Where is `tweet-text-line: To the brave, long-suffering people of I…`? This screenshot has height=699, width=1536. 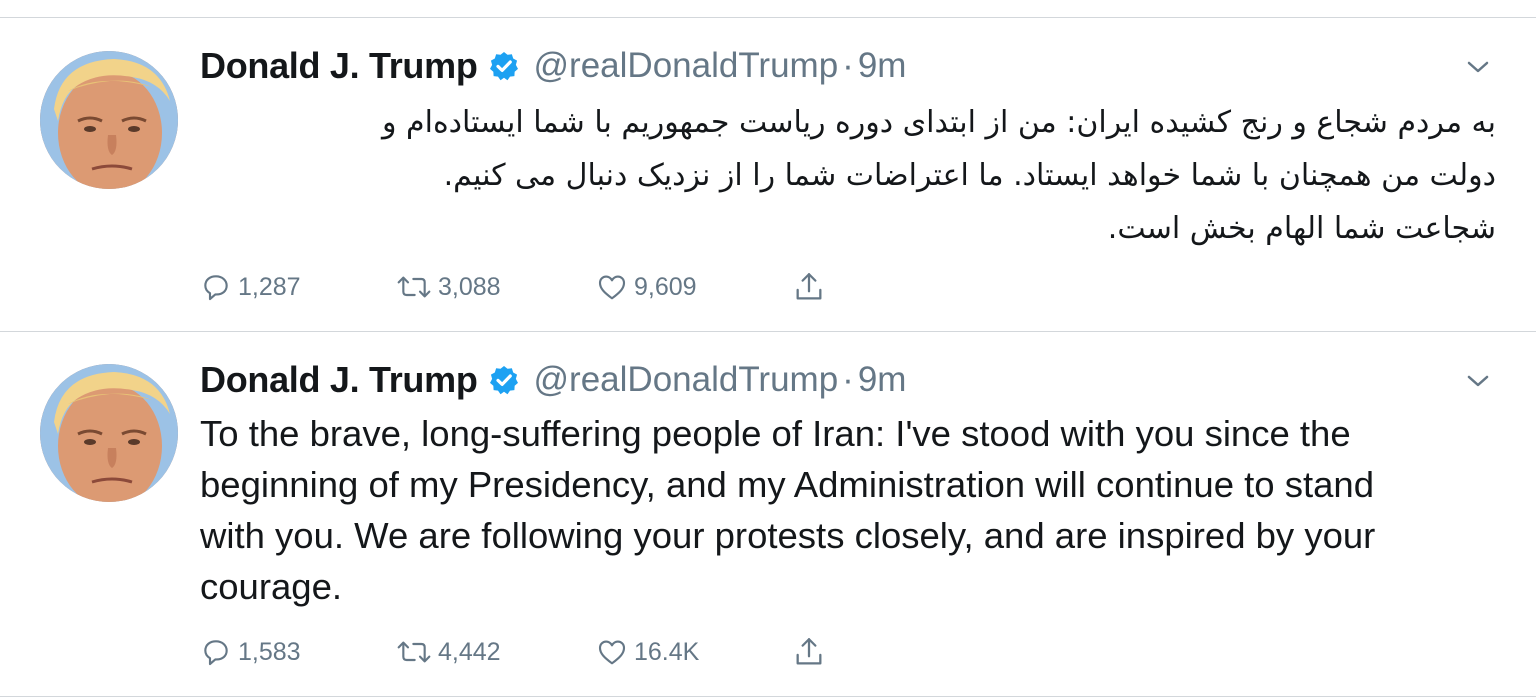 tweet-text-line: To the brave, long-suffering people of I… is located at coordinates (775, 433).